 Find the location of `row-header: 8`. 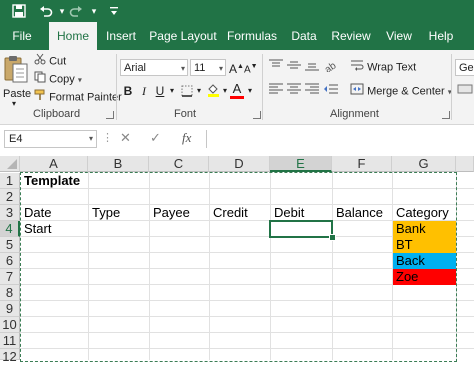

row-header: 8 is located at coordinates (10, 293).